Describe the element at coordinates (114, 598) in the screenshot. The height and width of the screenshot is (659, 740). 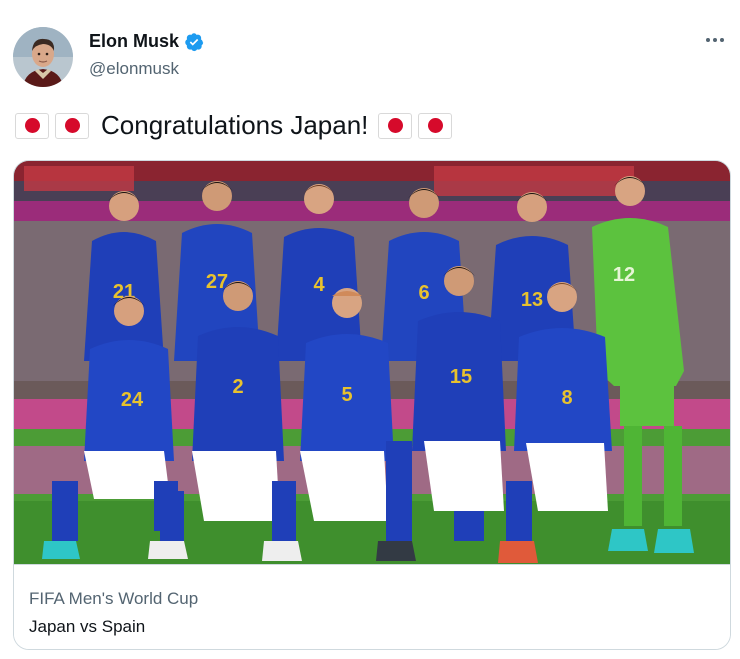
I see `card-source: FIFA Men's World Cup` at that location.